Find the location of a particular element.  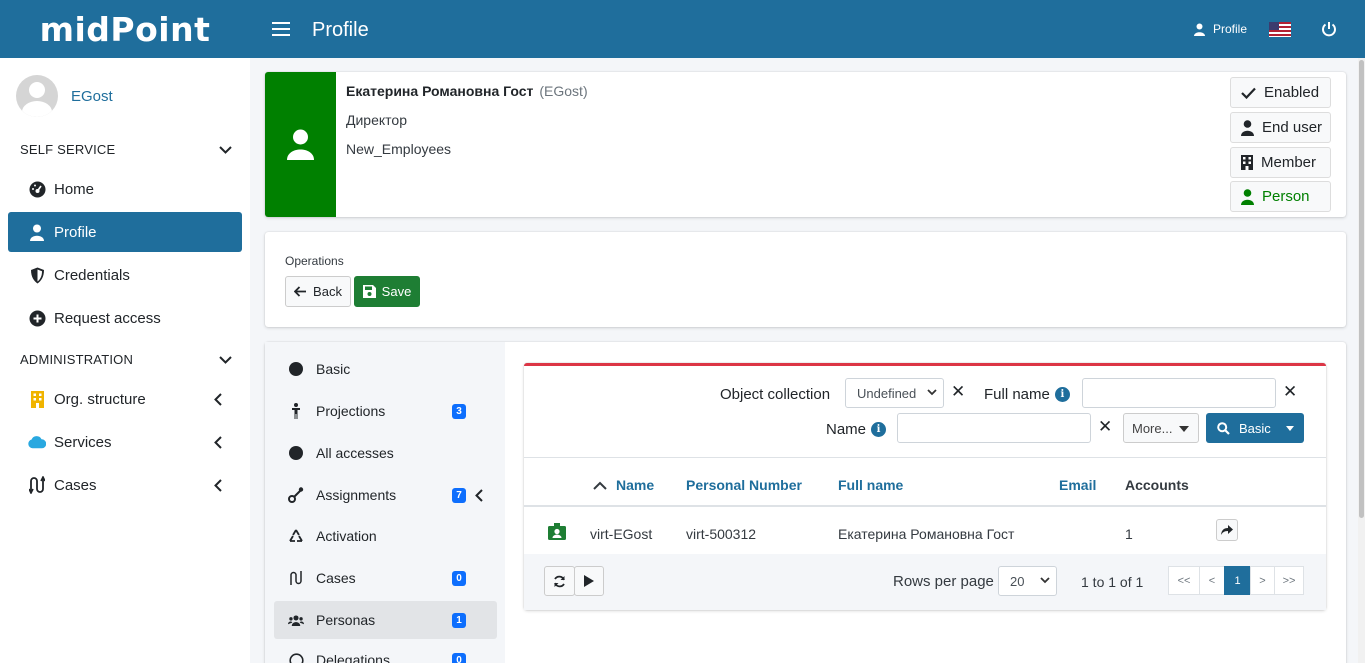

sidebar-item-org-structure: Org. structure is located at coordinates (125, 399).